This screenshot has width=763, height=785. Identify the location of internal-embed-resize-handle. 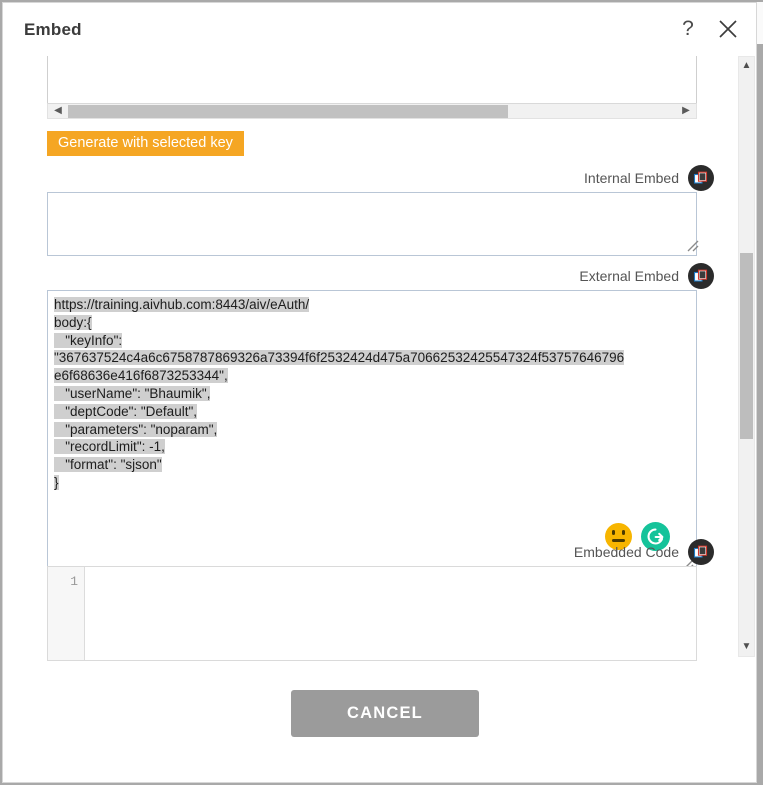
(692, 245).